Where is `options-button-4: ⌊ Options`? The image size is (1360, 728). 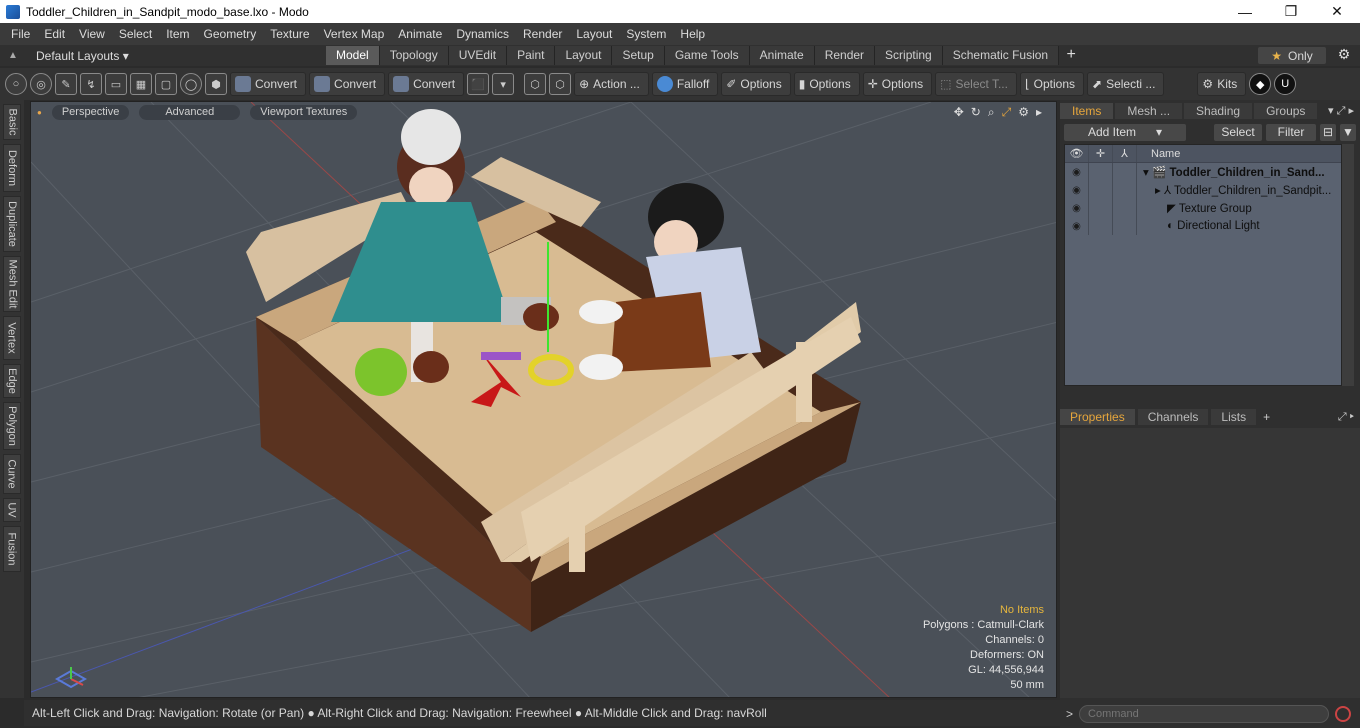
options-button-4: ⌊ Options is located at coordinates (1051, 84).